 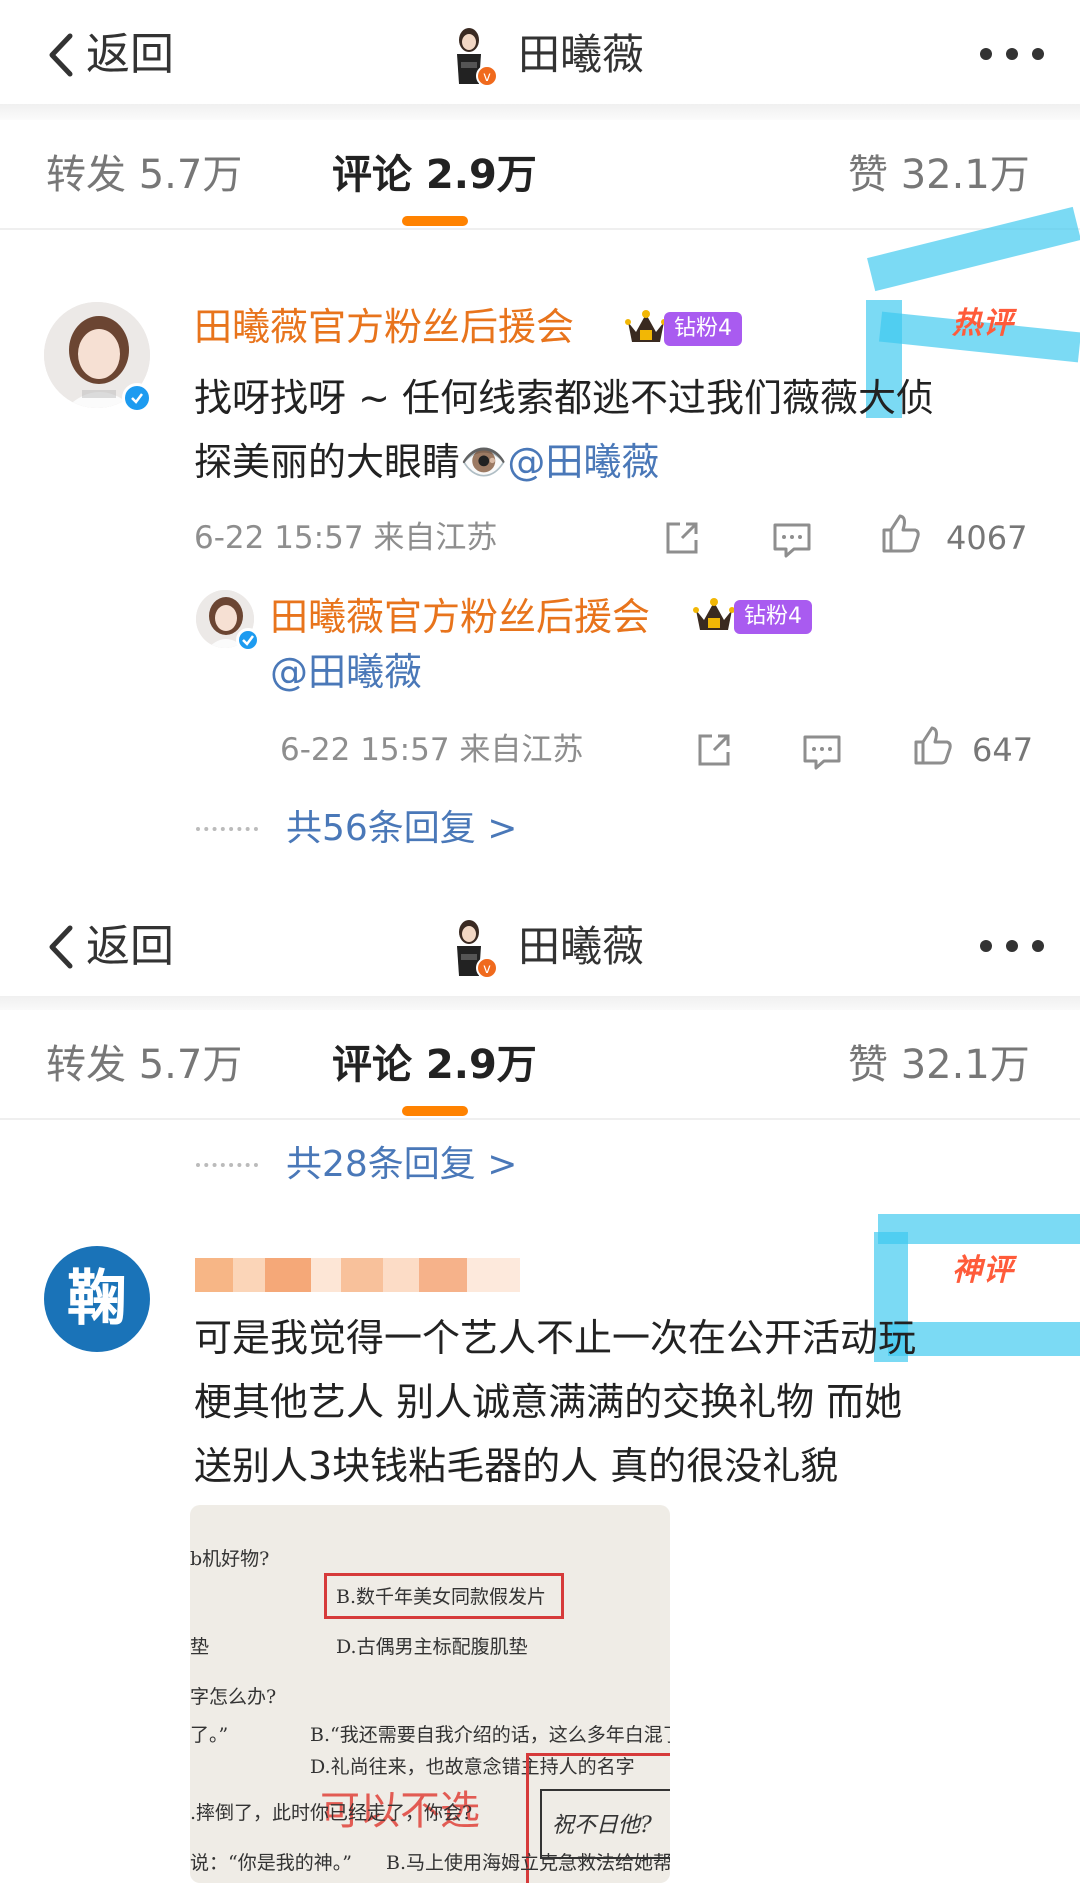 I want to click on top-nav-2: 返回 v 田曦薇, so click(x=540, y=947).